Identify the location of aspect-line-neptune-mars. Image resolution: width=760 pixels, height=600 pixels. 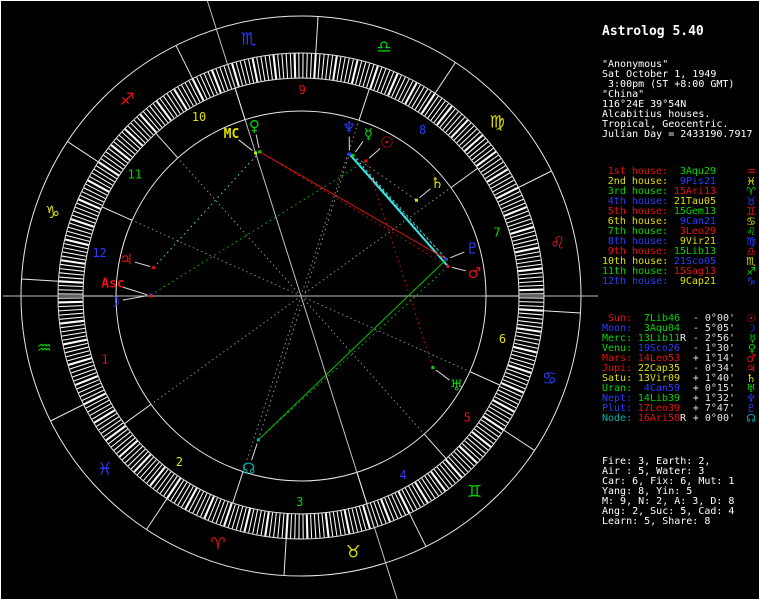
(398, 210).